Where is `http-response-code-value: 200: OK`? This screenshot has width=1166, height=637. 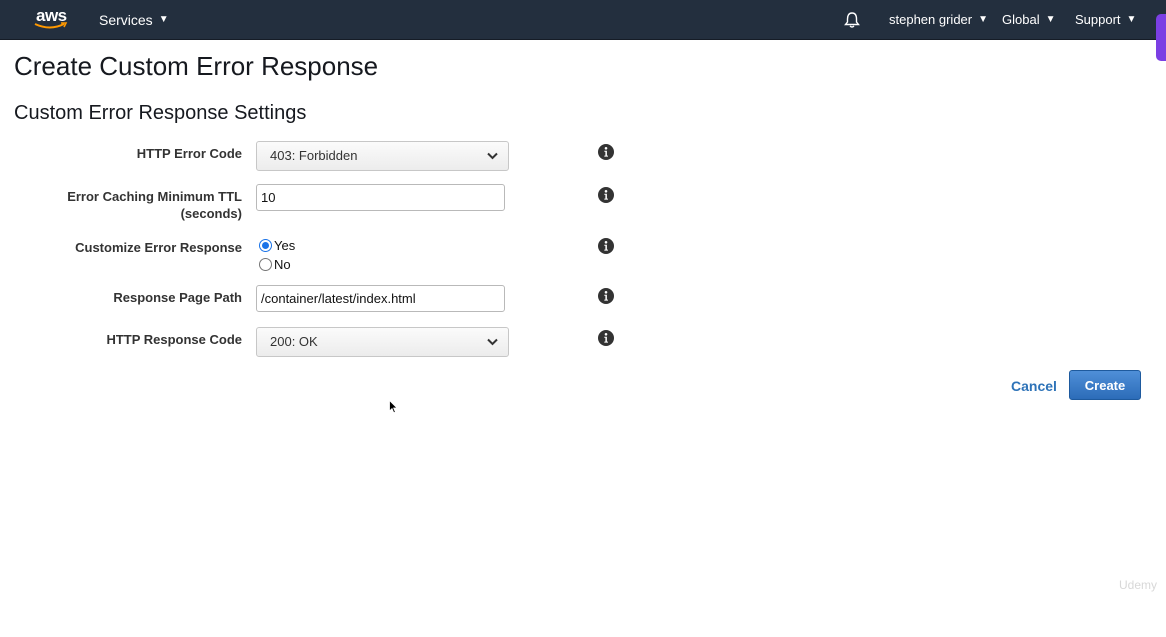 http-response-code-value: 200: OK is located at coordinates (294, 341).